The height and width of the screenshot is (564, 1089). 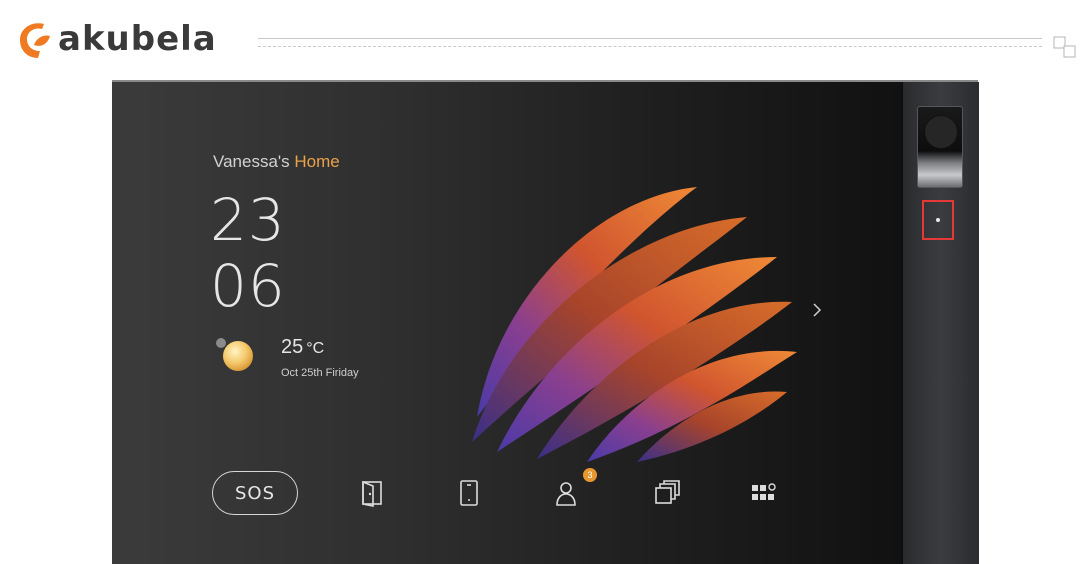 I want to click on contacts-icon, so click(x=567, y=493).